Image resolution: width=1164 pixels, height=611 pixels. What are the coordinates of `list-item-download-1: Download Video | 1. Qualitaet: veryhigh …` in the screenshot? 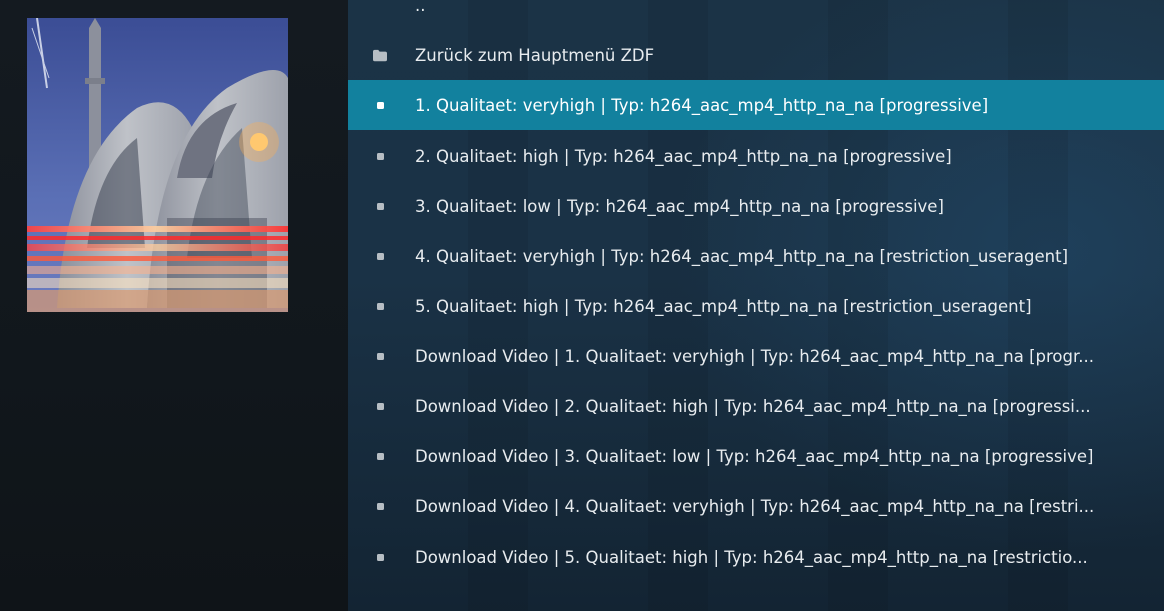 It's located at (756, 356).